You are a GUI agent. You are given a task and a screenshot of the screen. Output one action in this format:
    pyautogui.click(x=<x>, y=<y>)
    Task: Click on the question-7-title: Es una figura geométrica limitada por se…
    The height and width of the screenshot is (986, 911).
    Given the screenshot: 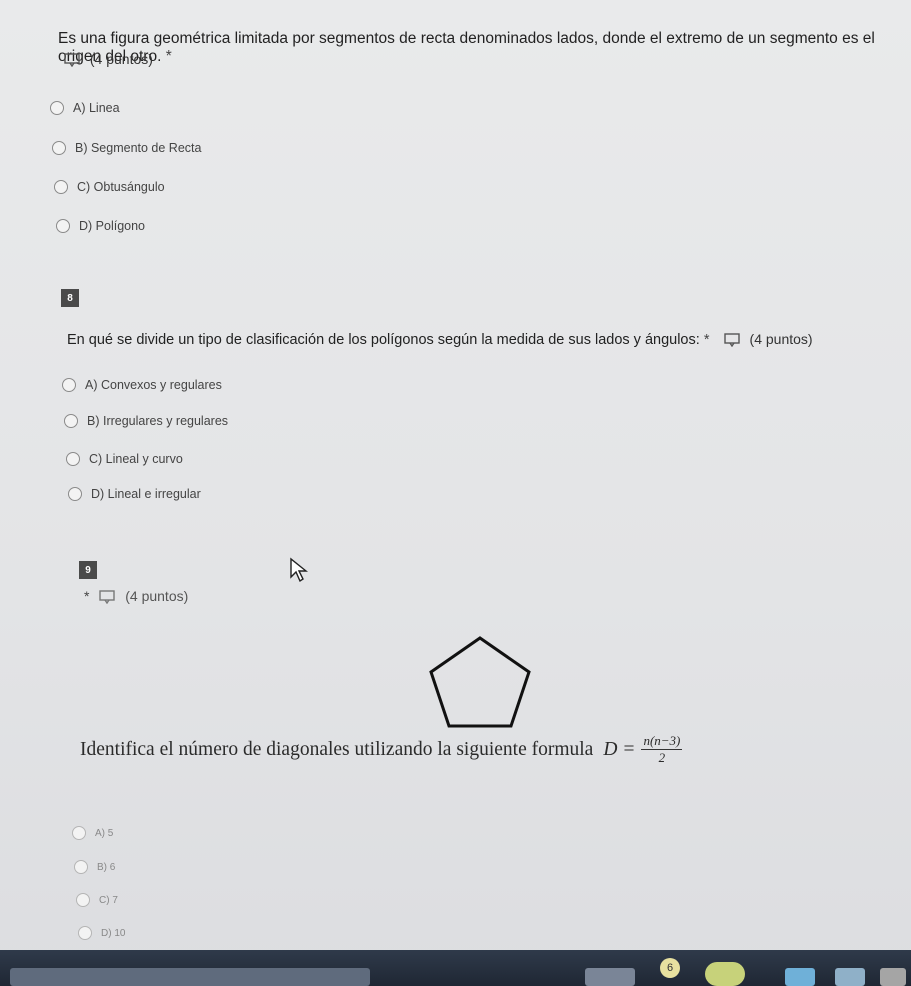 What is the action you would take?
    pyautogui.click(x=466, y=47)
    